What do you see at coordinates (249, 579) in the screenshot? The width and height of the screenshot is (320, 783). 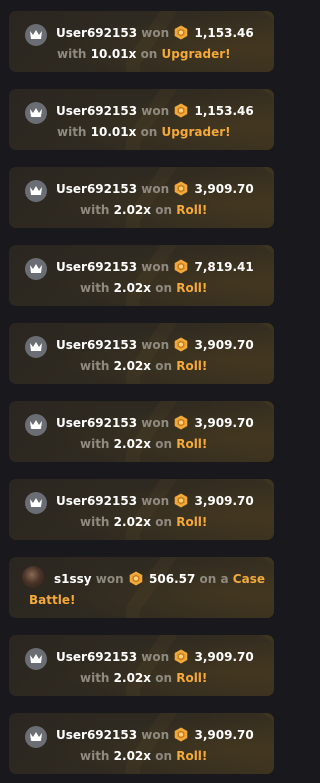 I see `game-link: Case` at bounding box center [249, 579].